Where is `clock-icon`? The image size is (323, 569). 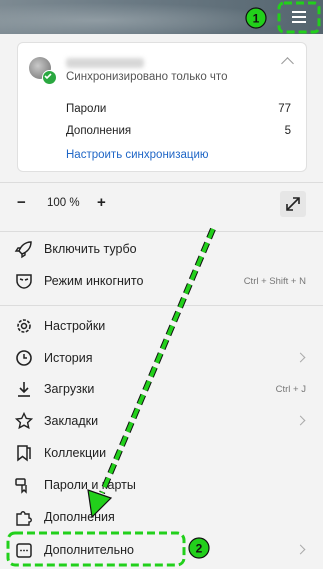
clock-icon is located at coordinates (24, 358).